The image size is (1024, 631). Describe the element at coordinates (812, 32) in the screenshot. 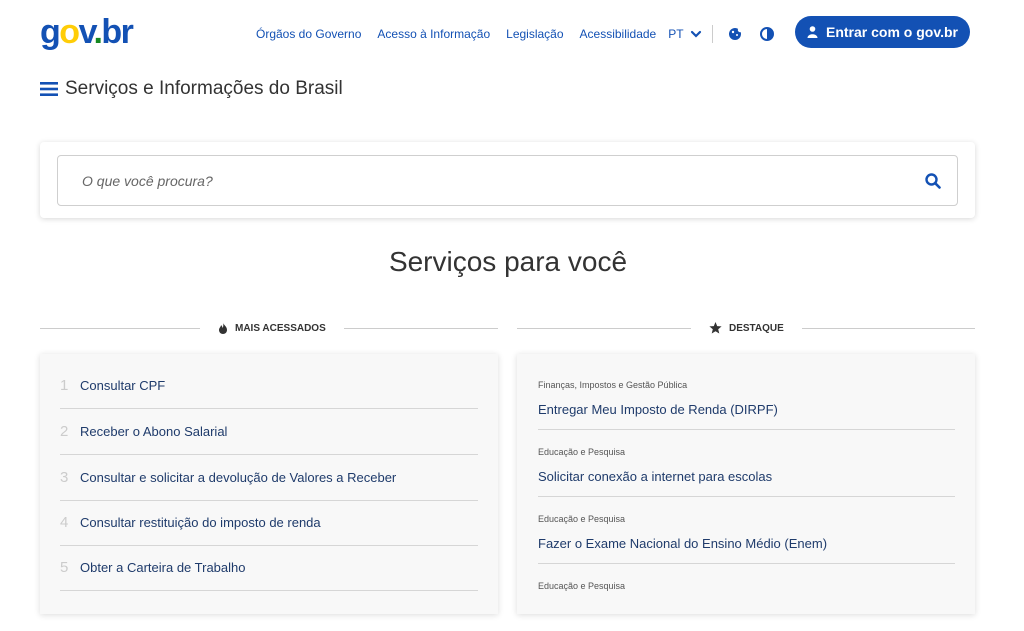

I see `user-icon` at that location.